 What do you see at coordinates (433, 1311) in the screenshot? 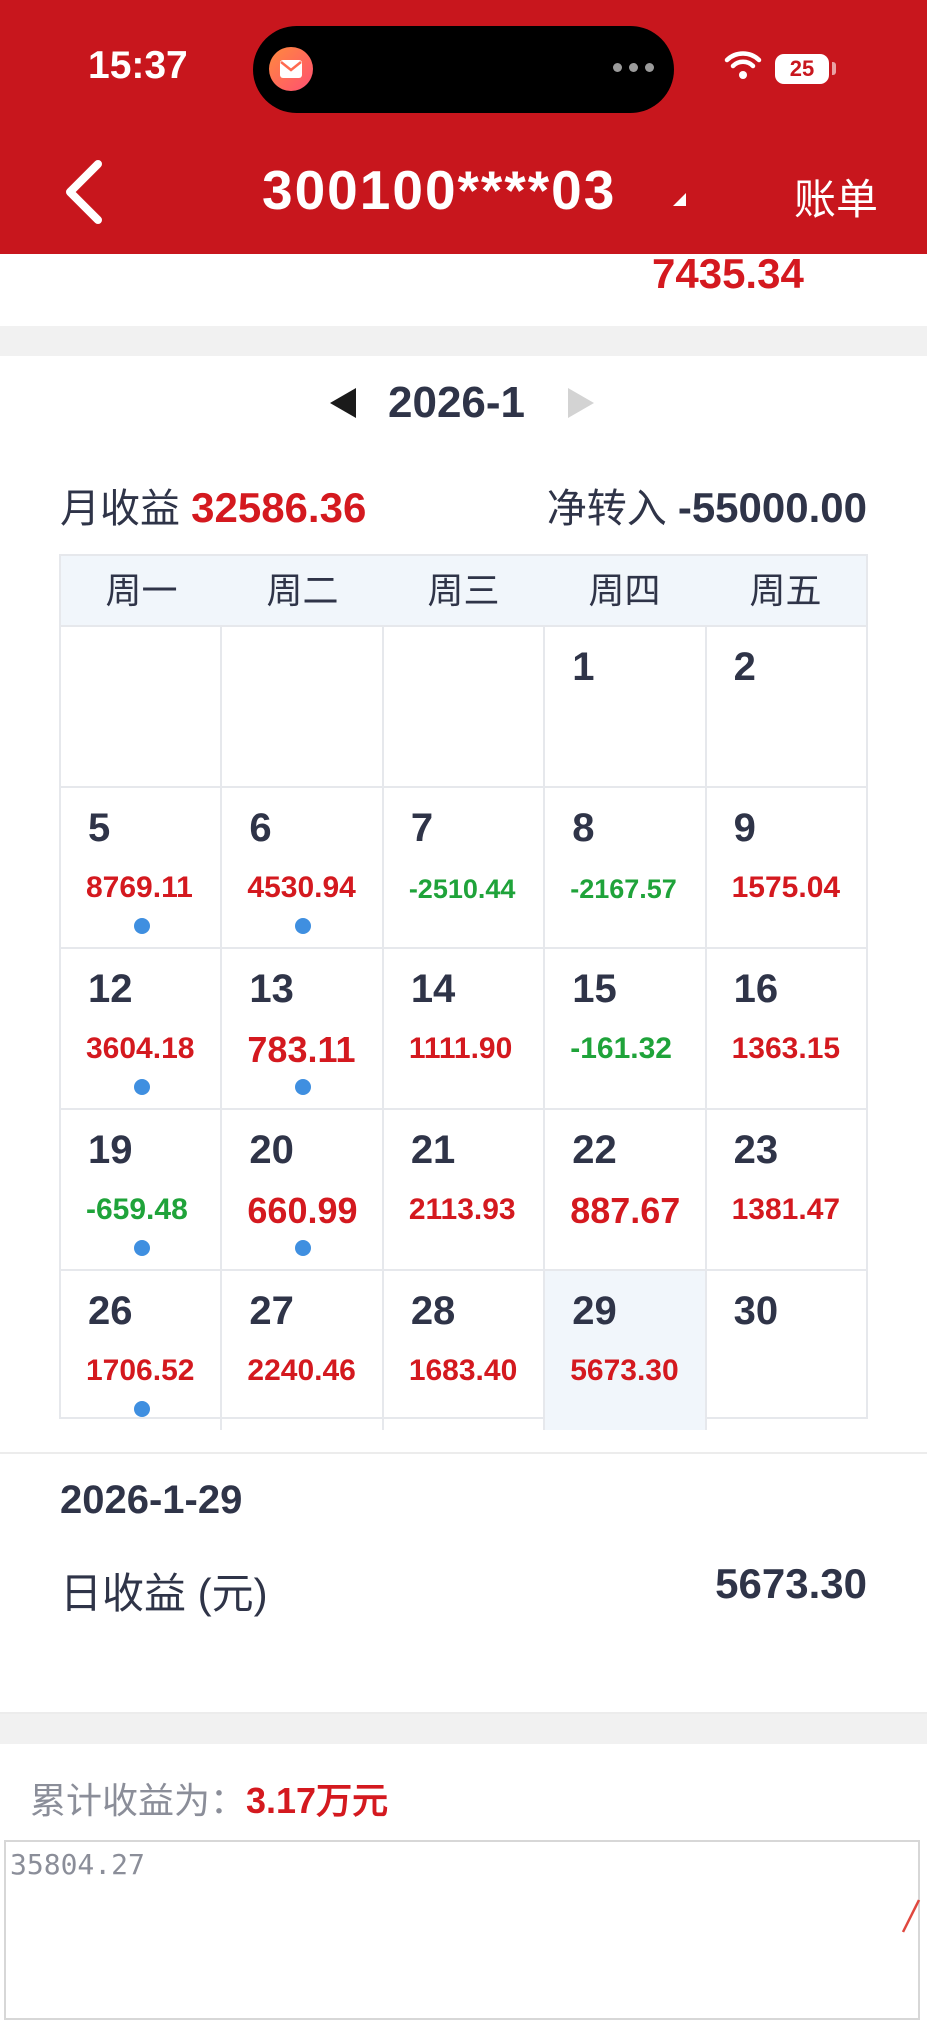
I see `day-number: 28` at bounding box center [433, 1311].